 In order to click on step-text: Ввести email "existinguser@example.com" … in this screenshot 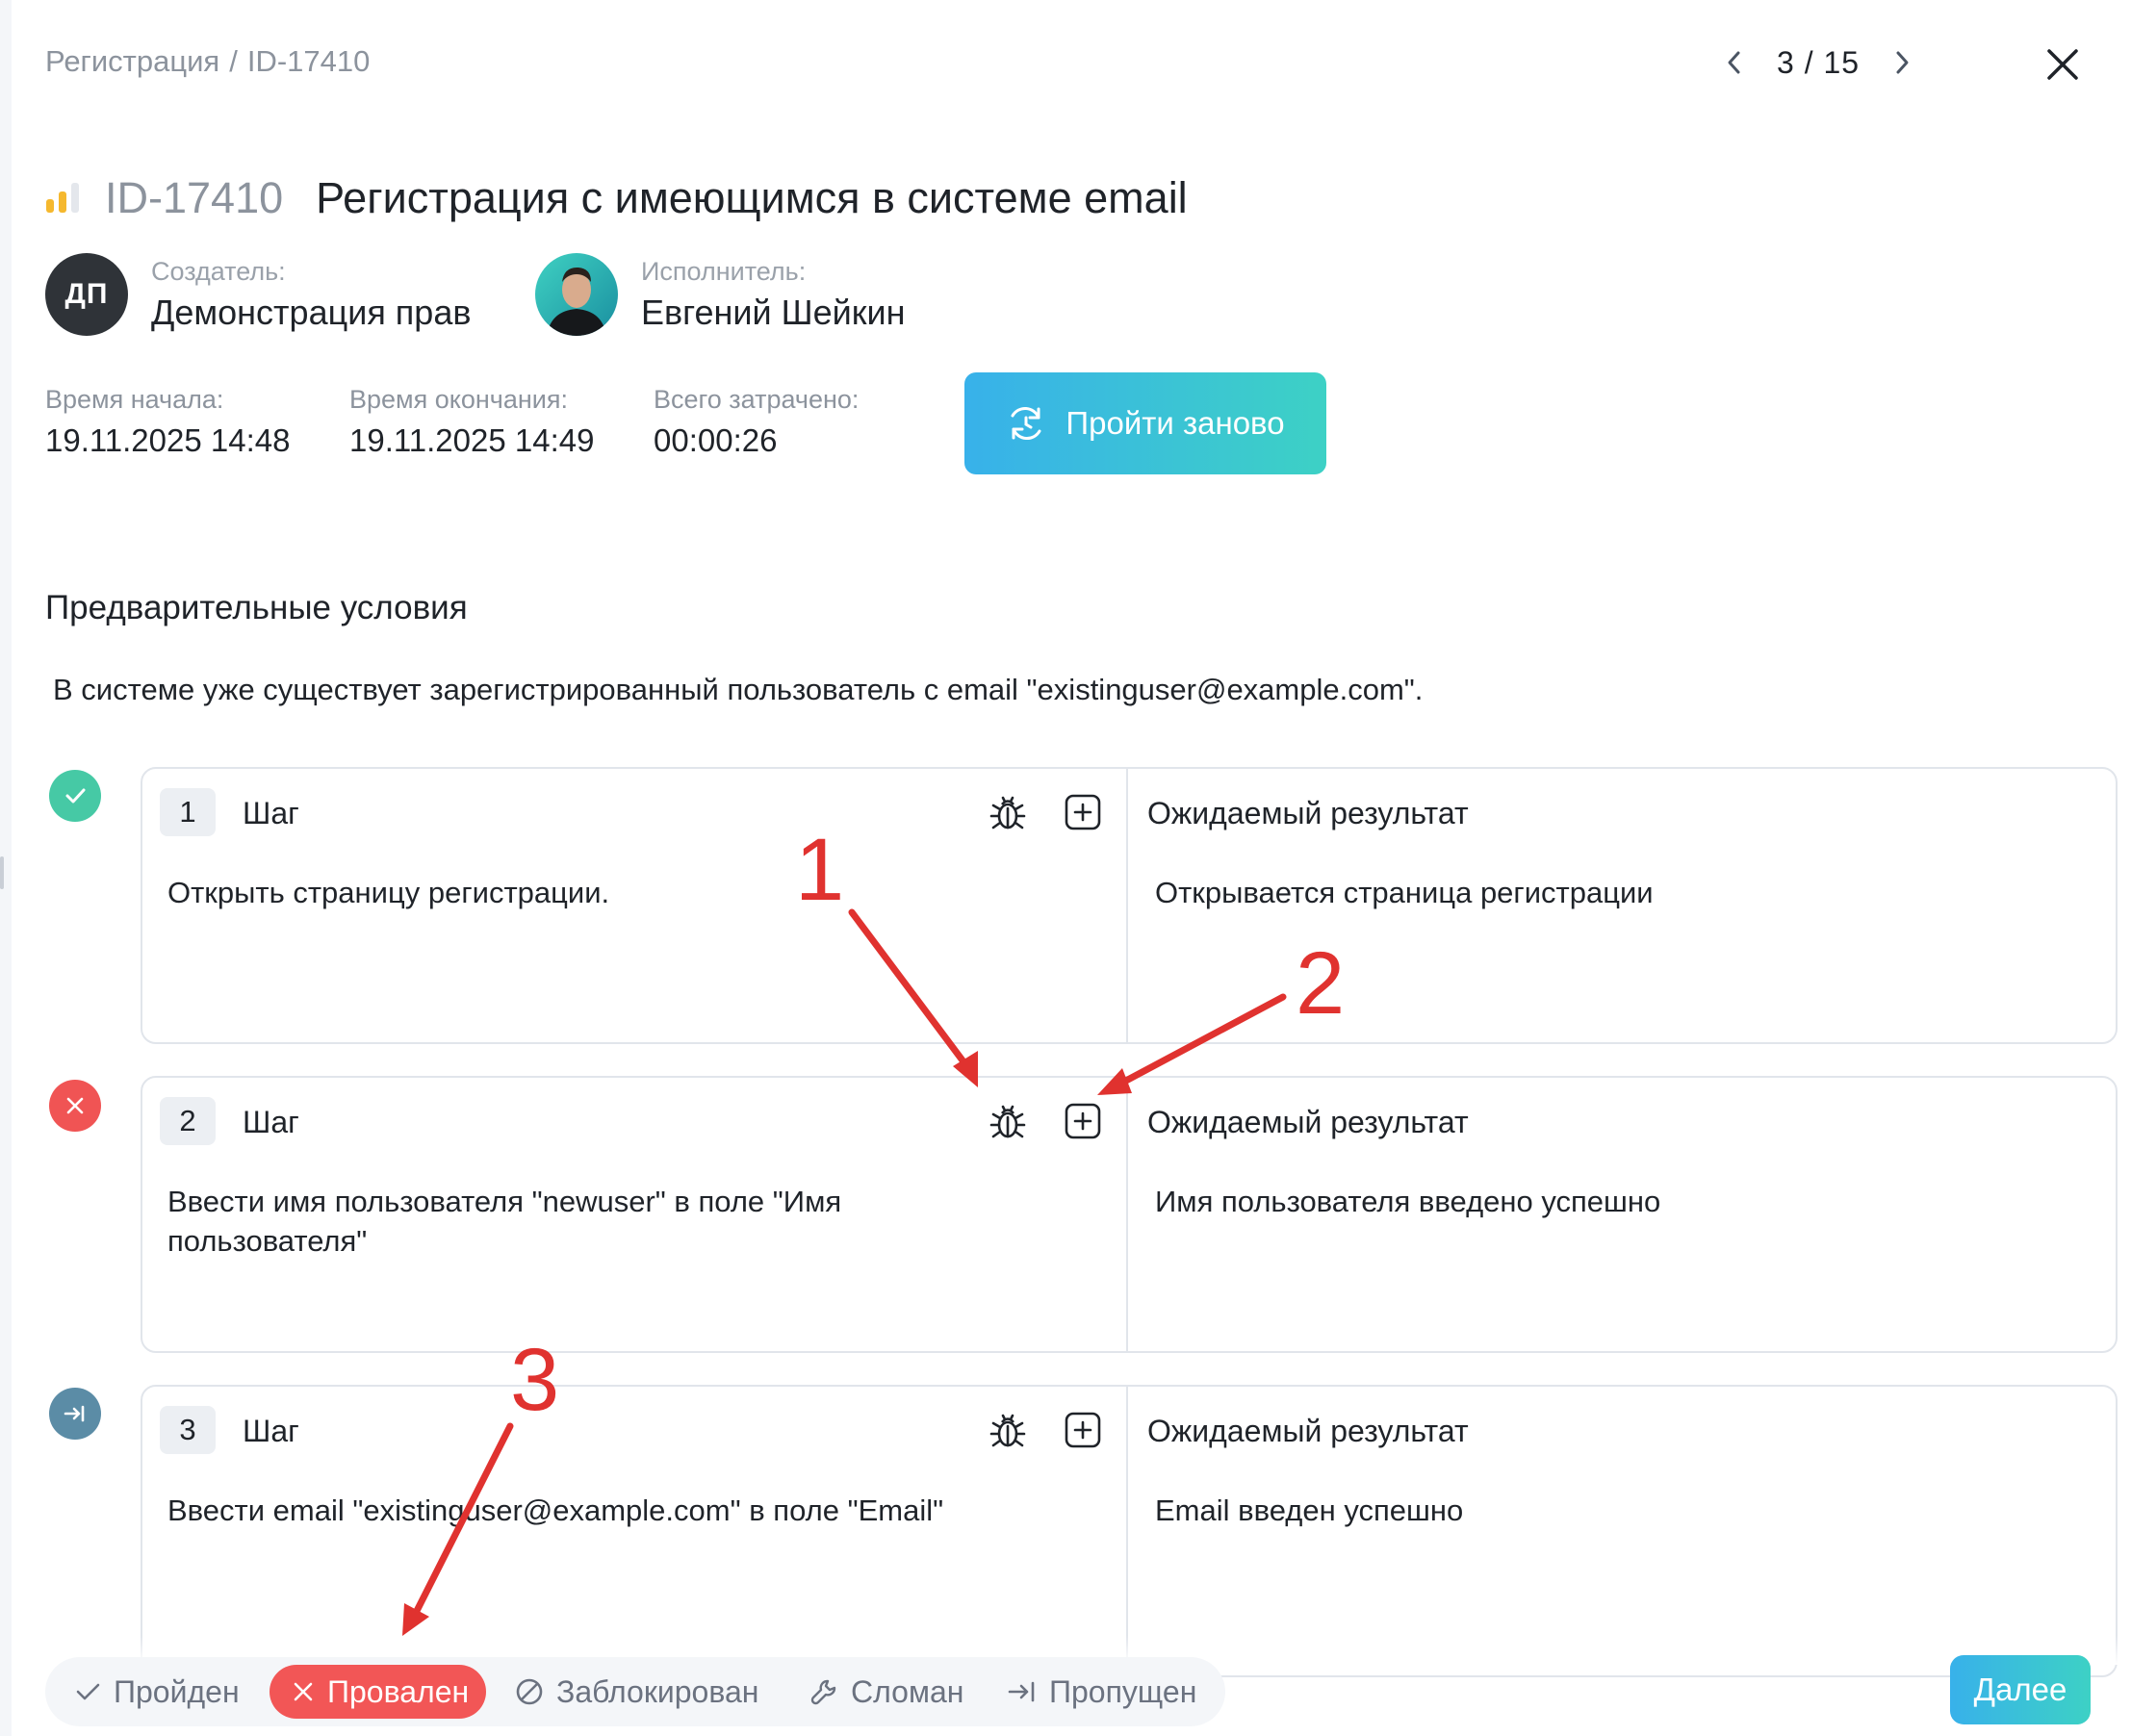, I will do `click(555, 1510)`.